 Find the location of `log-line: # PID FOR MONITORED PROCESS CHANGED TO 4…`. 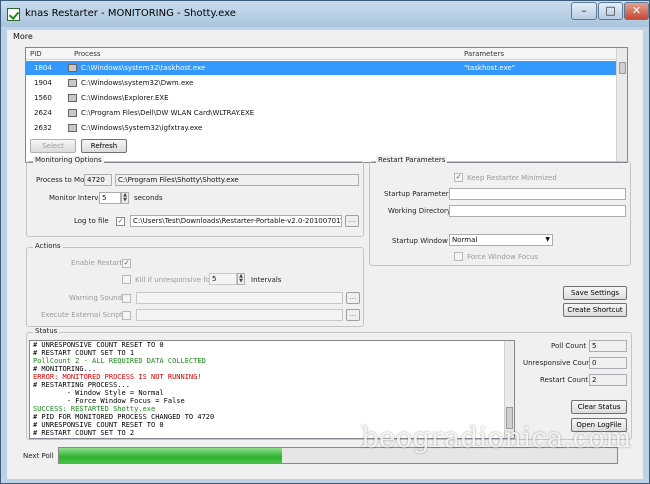

log-line: # PID FOR MONITORED PROCESS CHANGED TO 4… is located at coordinates (124, 417).